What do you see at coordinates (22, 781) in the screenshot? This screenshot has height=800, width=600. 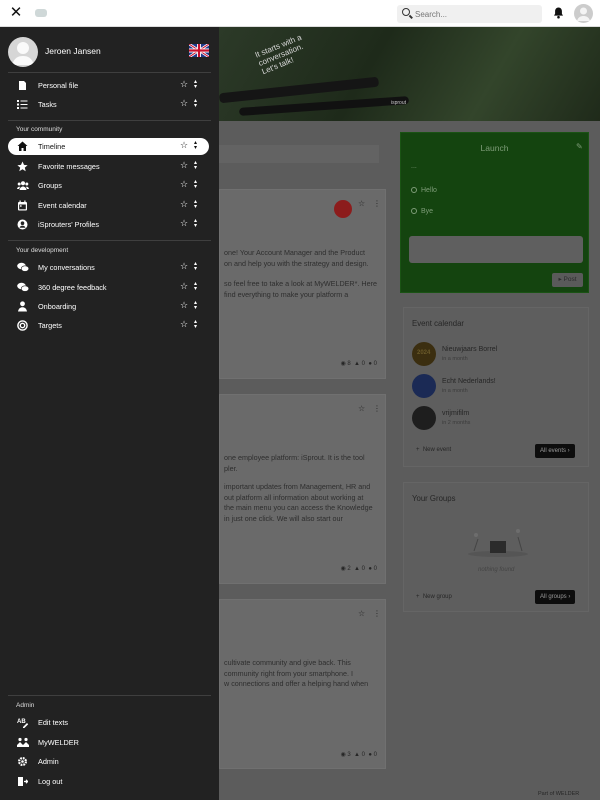 I see `logout-icon` at bounding box center [22, 781].